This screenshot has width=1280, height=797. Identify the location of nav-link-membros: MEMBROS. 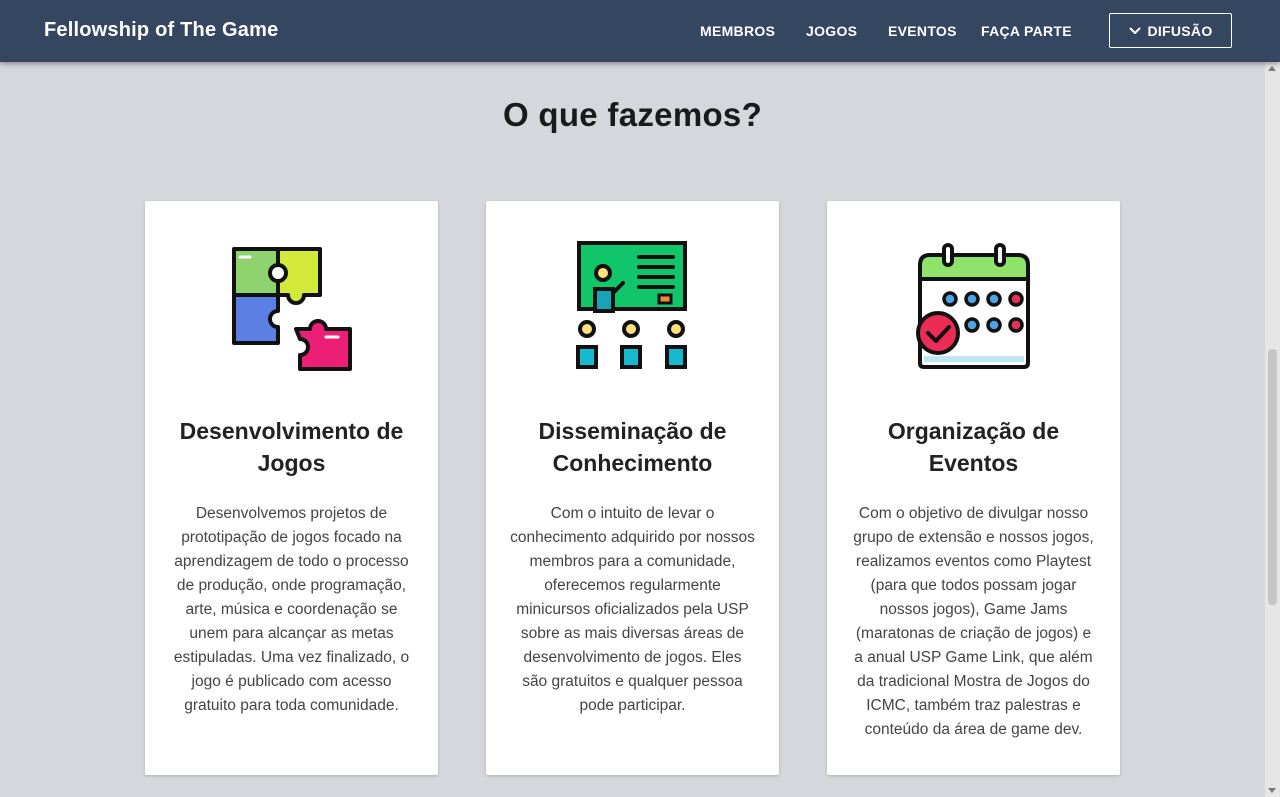
(737, 31).